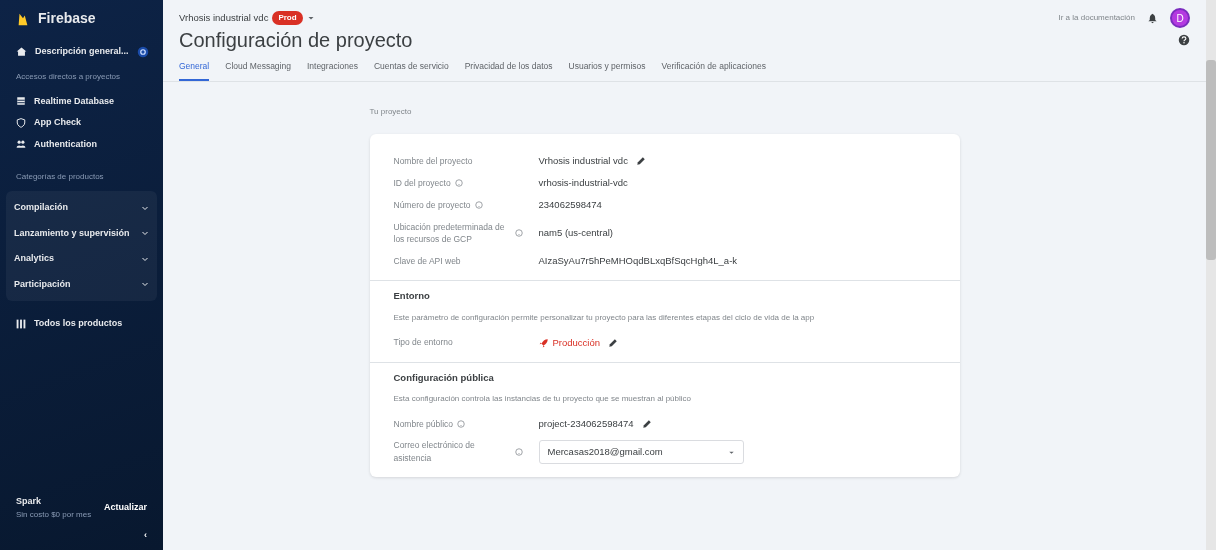 This screenshot has height=550, width=1216. I want to click on field-value: nam5 (us-central), so click(575, 233).